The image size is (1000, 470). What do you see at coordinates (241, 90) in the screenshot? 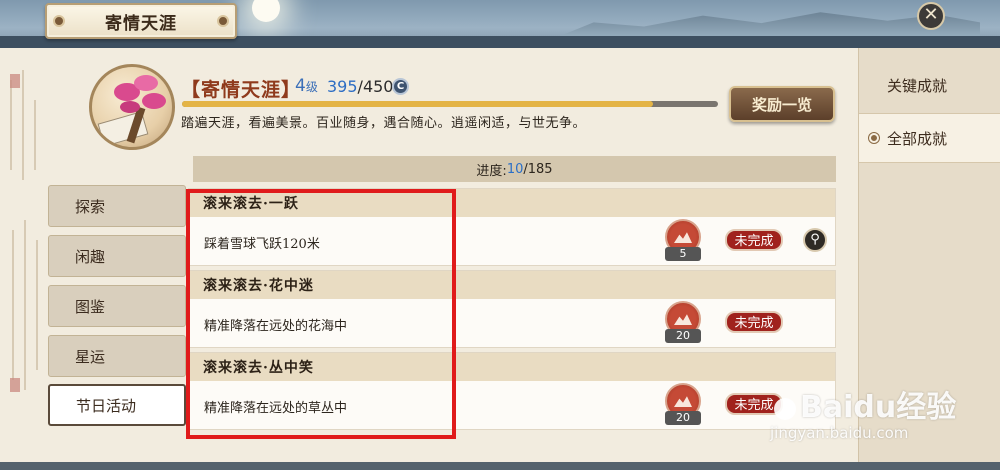
I see `achievement-name: 【寄情天涯】` at bounding box center [241, 90].